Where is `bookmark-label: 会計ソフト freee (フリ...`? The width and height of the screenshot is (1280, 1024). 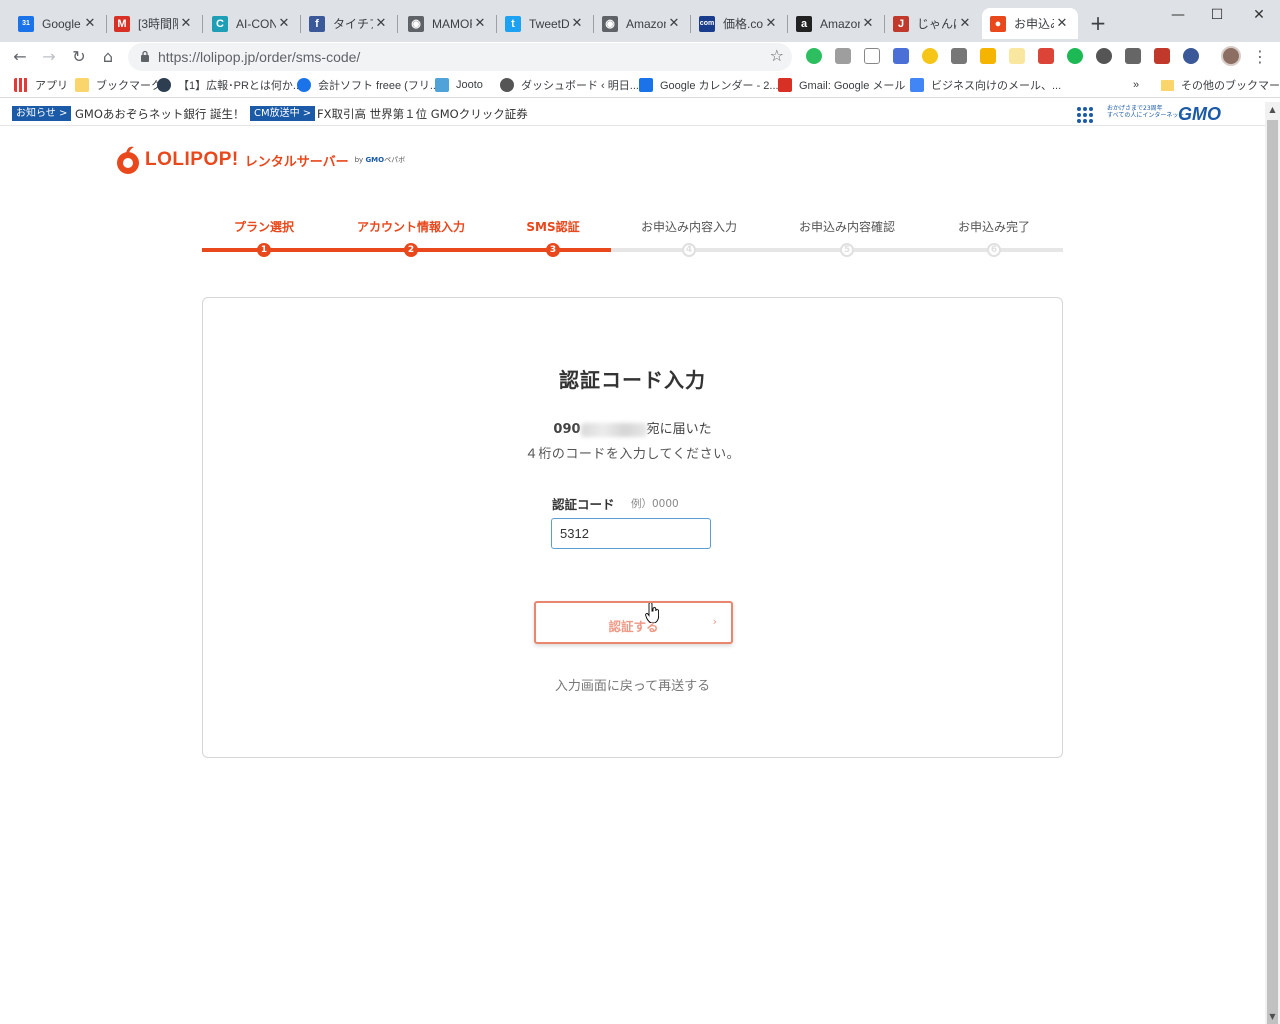 bookmark-label: 会計ソフト freee (フリ... is located at coordinates (379, 86).